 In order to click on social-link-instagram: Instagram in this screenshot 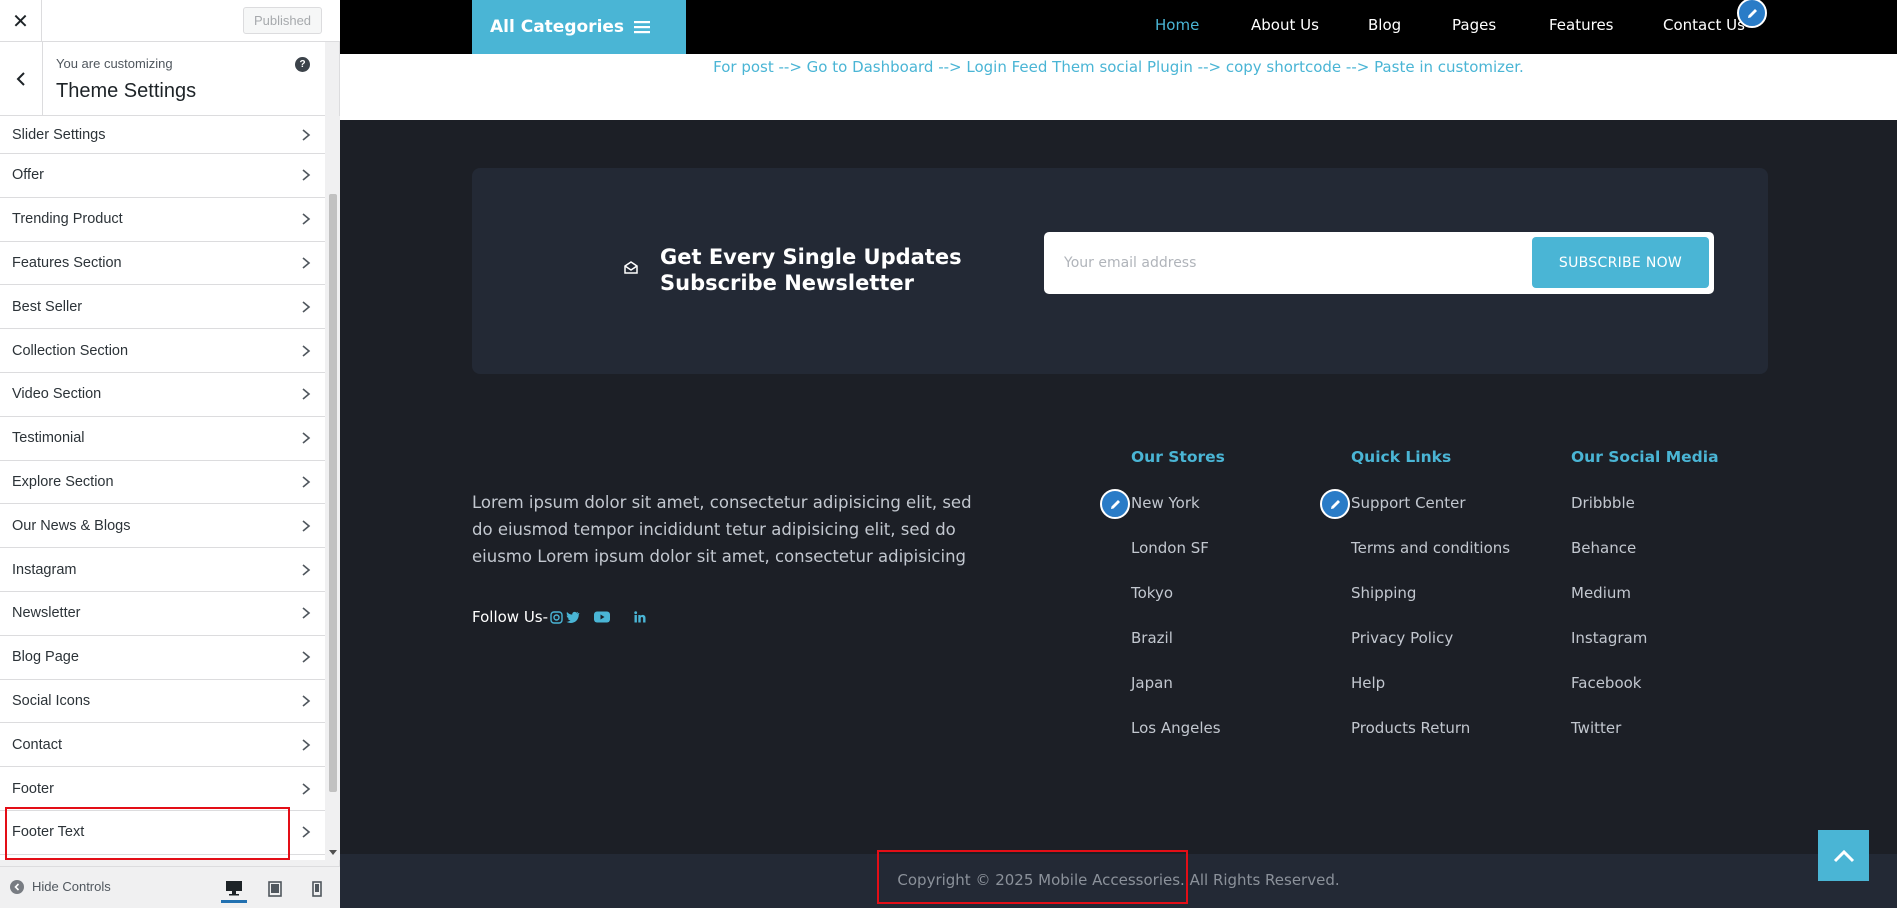, I will do `click(1645, 642)`.